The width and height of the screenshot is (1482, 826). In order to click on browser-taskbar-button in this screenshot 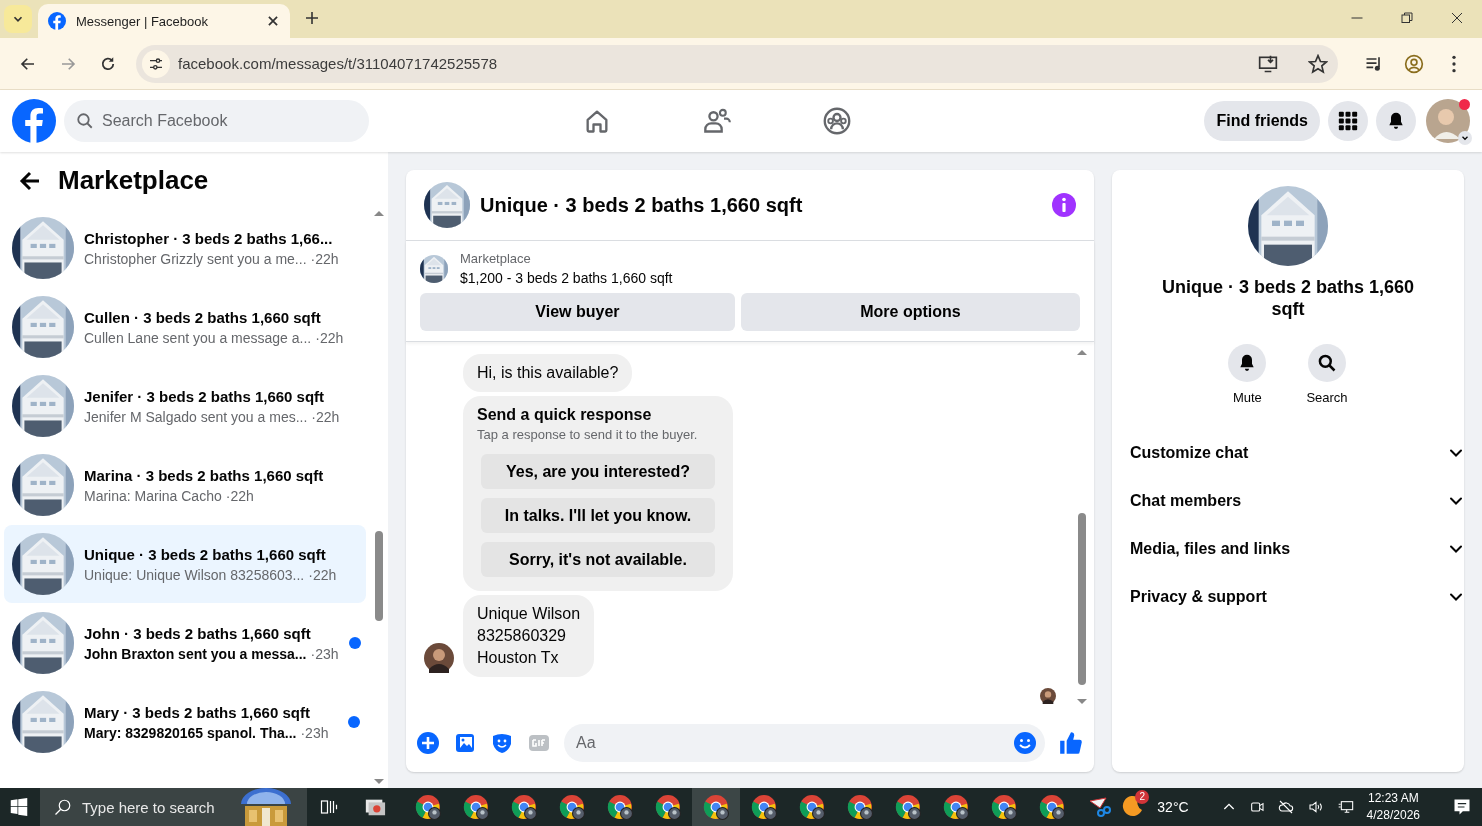, I will do `click(715, 807)`.